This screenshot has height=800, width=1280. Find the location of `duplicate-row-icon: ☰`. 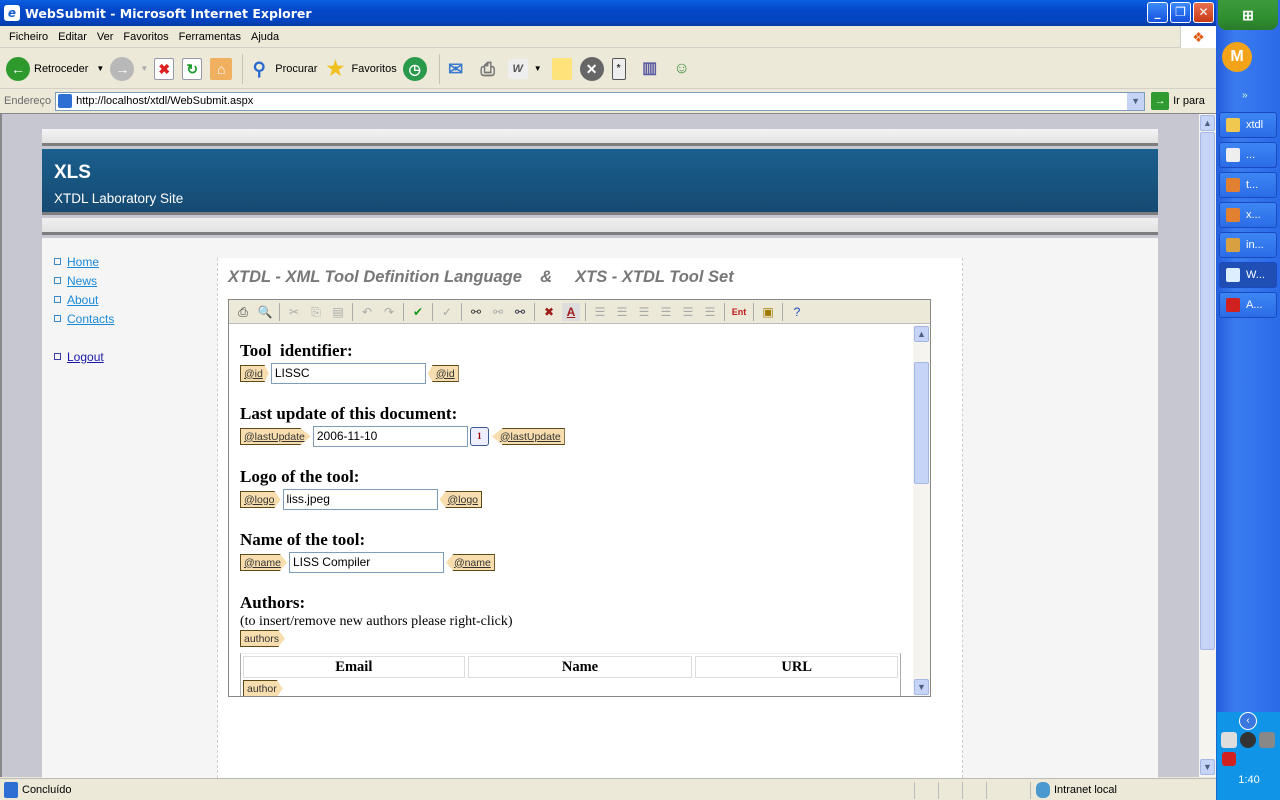

duplicate-row-icon: ☰ is located at coordinates (644, 312).